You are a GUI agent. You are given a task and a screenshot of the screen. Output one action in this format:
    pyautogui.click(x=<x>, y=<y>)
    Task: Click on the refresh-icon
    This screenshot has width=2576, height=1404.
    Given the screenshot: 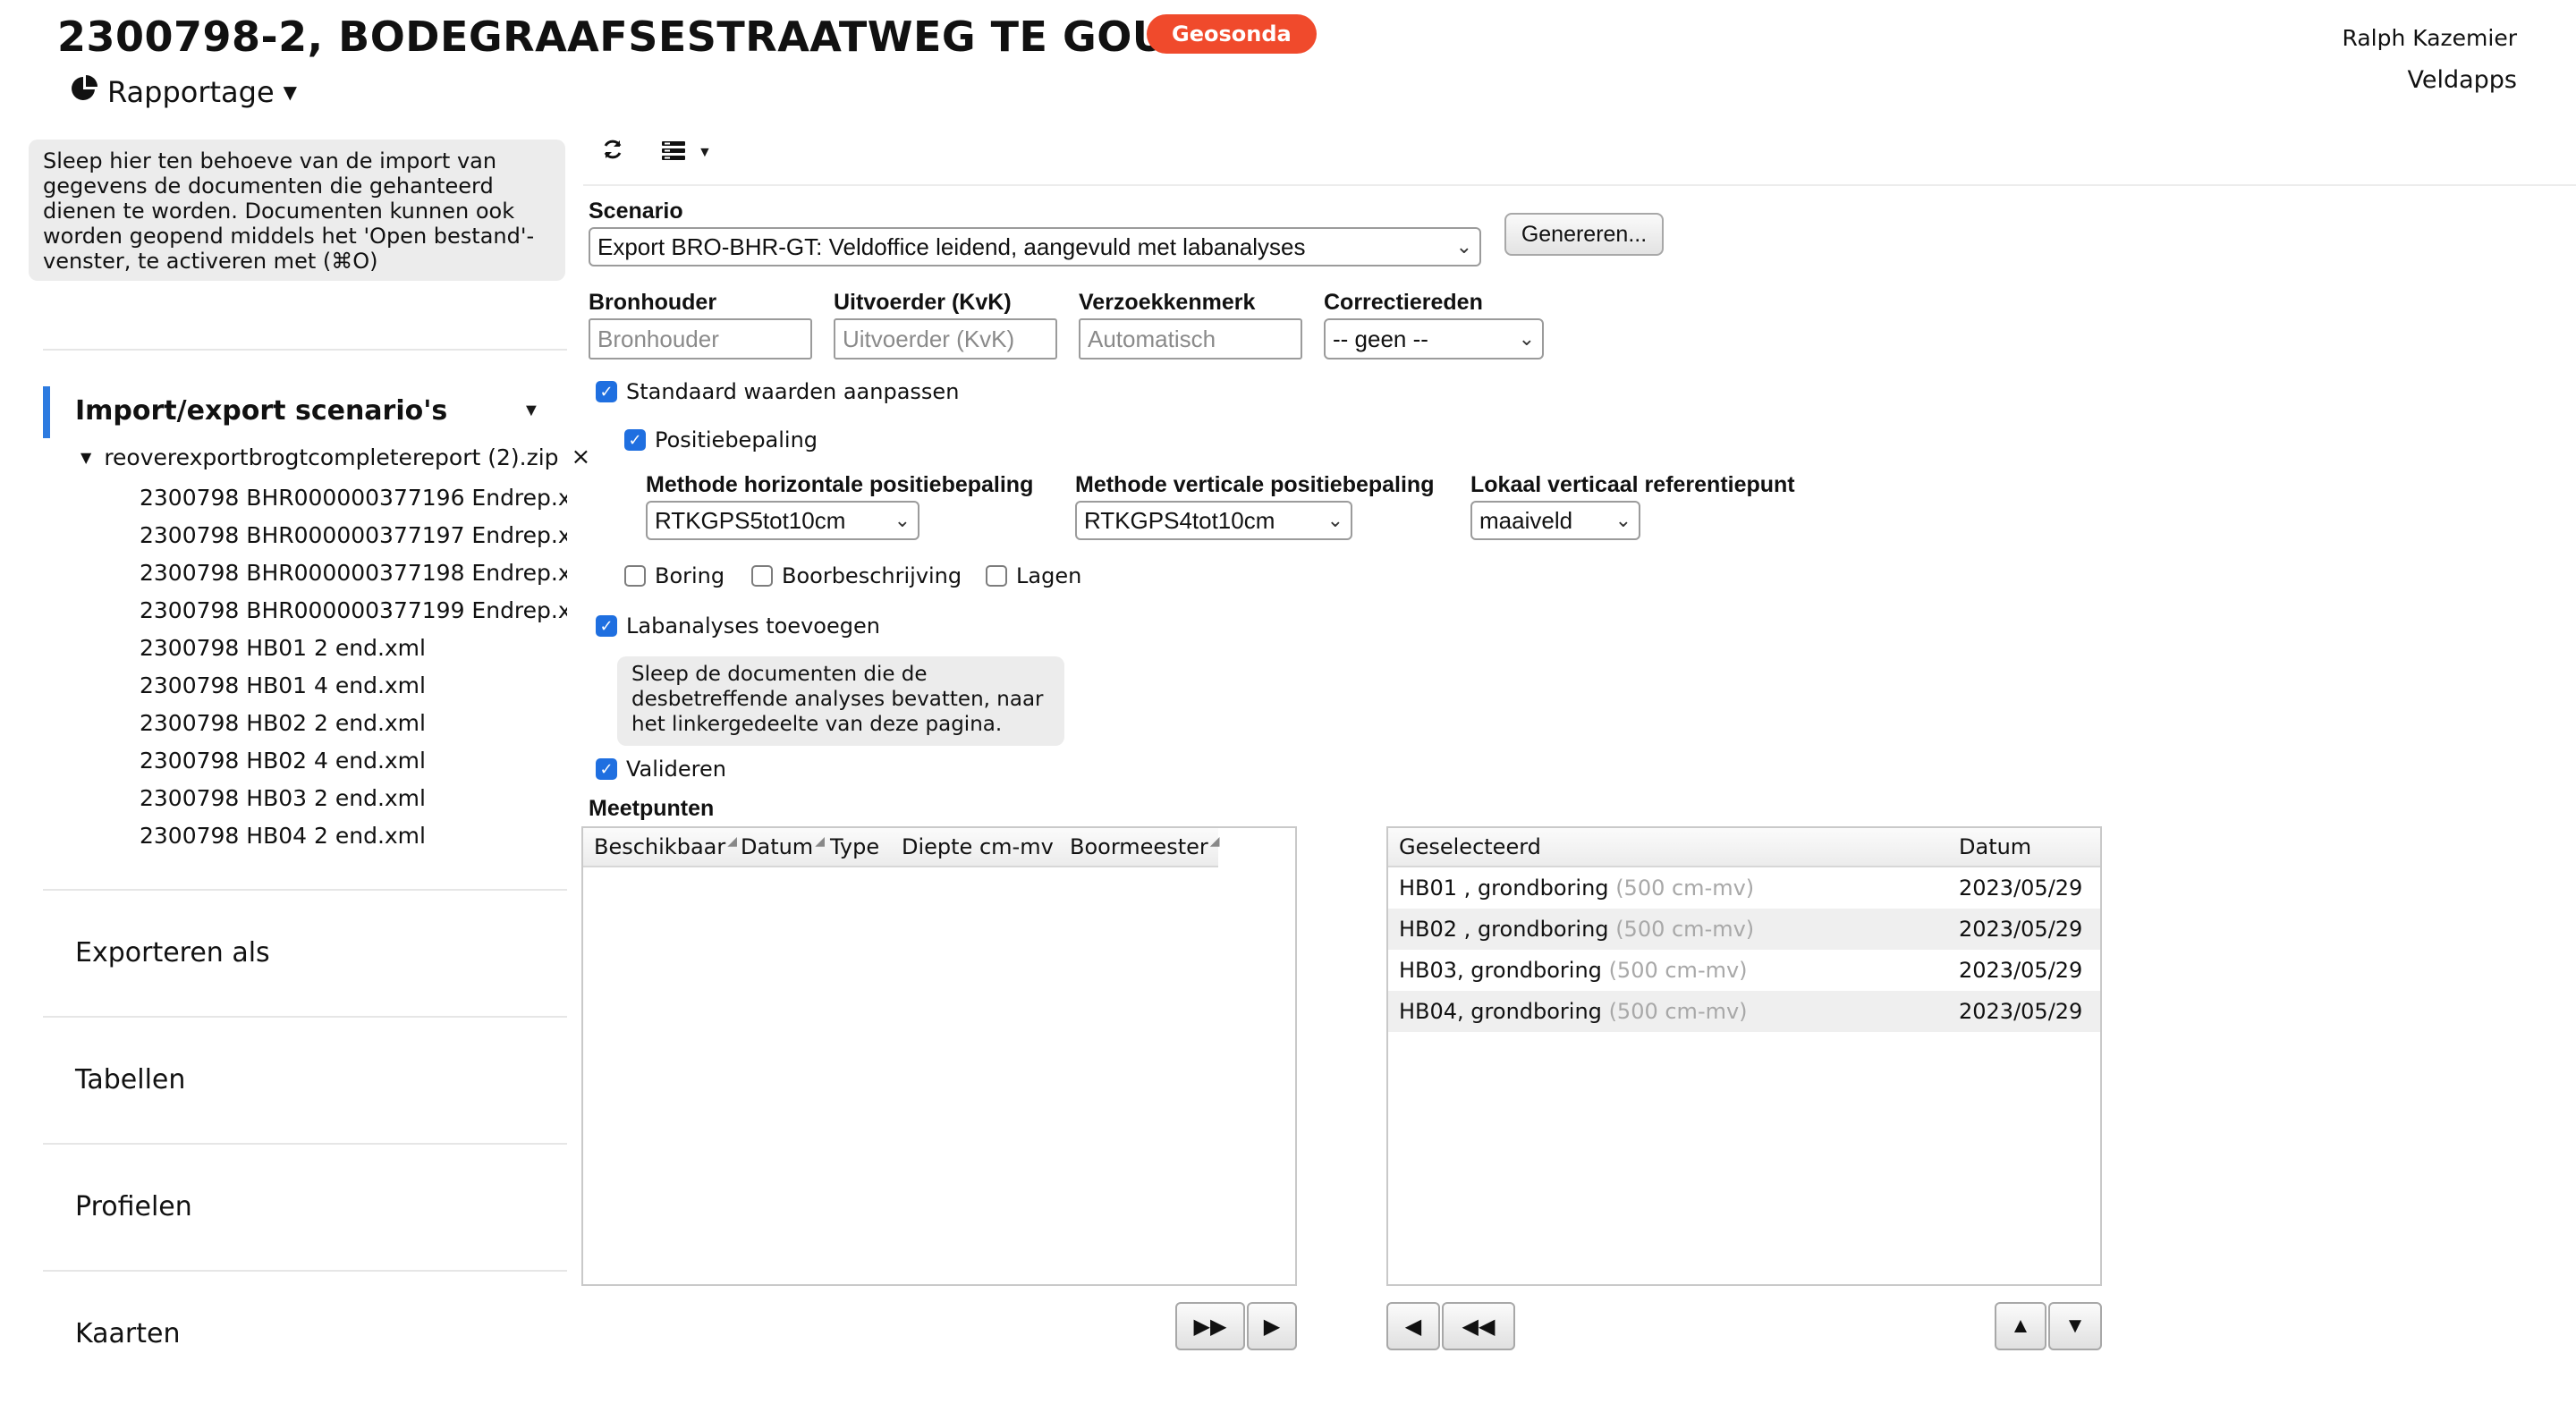 What is the action you would take?
    pyautogui.click(x=612, y=152)
    